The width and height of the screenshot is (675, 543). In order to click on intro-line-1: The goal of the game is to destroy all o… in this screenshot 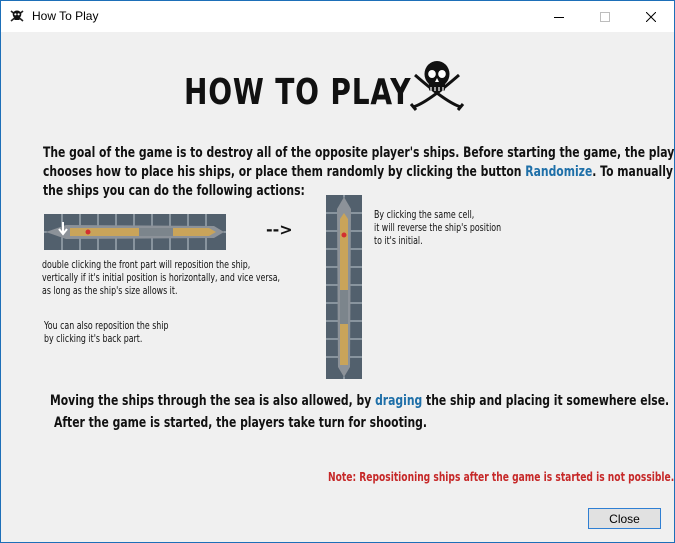, I will do `click(359, 153)`.